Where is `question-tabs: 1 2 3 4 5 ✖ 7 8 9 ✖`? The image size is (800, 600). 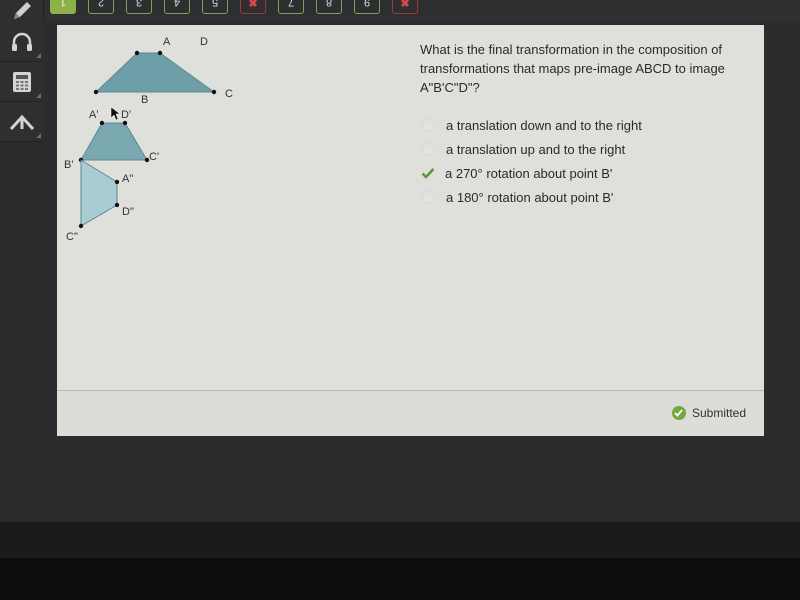
question-tabs: 1 2 3 4 5 ✖ 7 8 9 ✖ is located at coordinates (240, 7).